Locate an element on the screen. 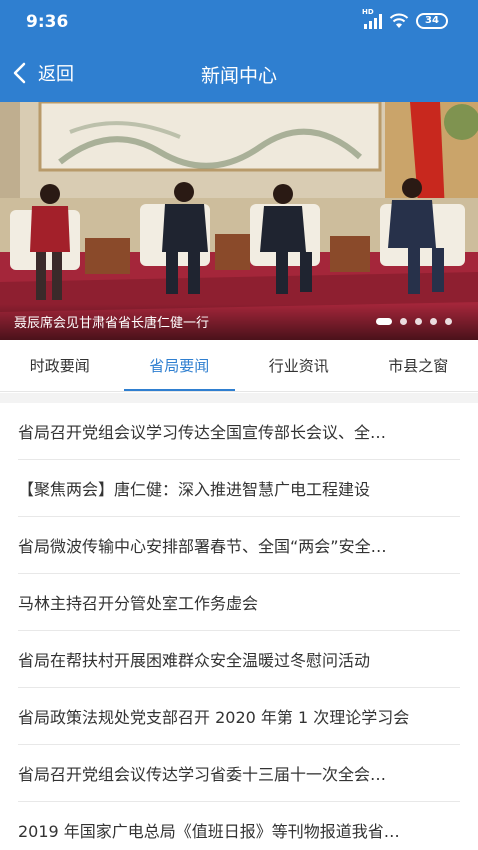  list-item: 【聚焦两会】唐仁健：深入推进智慧广电工程建设 is located at coordinates (239, 488).